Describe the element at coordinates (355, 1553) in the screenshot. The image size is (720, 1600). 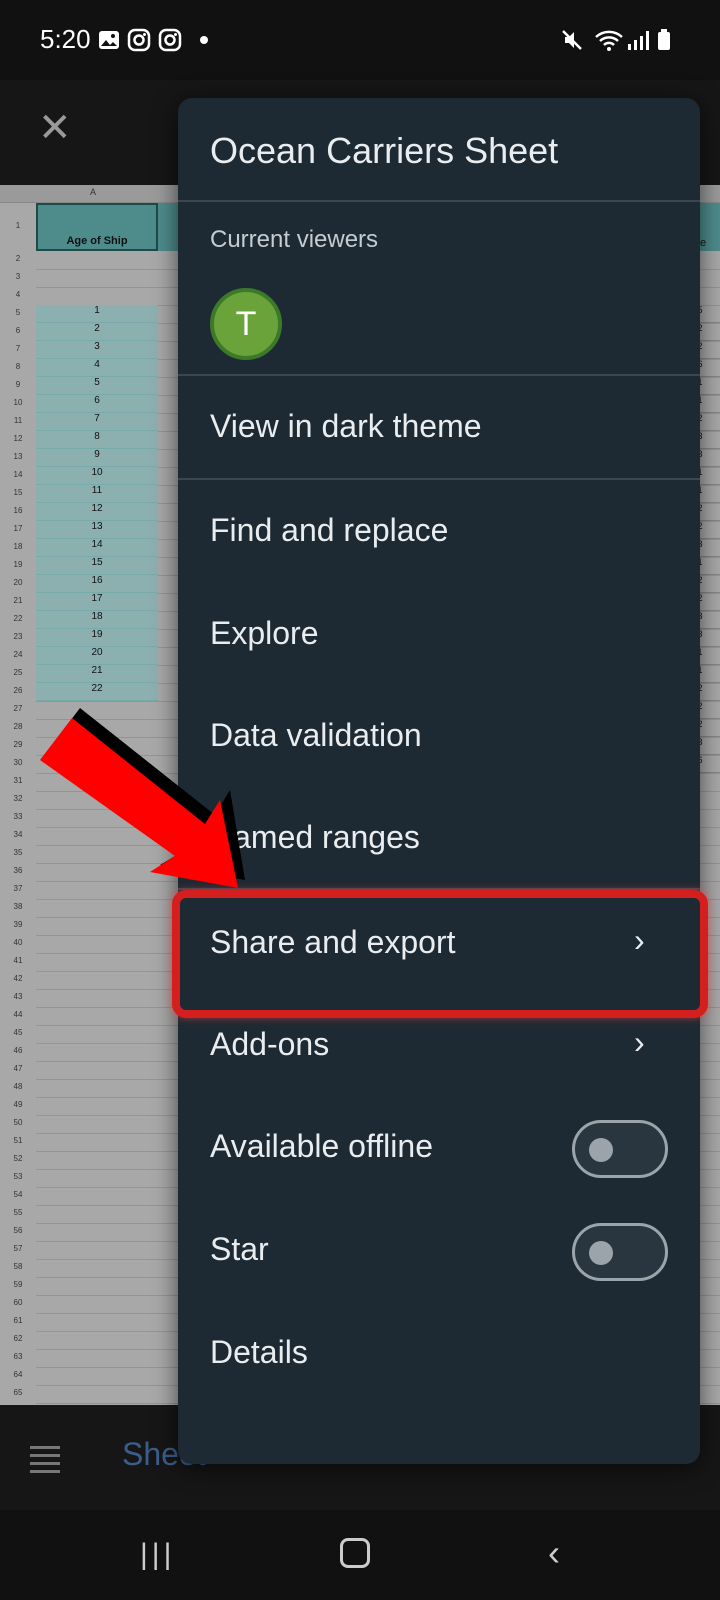
I see `home-icon` at that location.